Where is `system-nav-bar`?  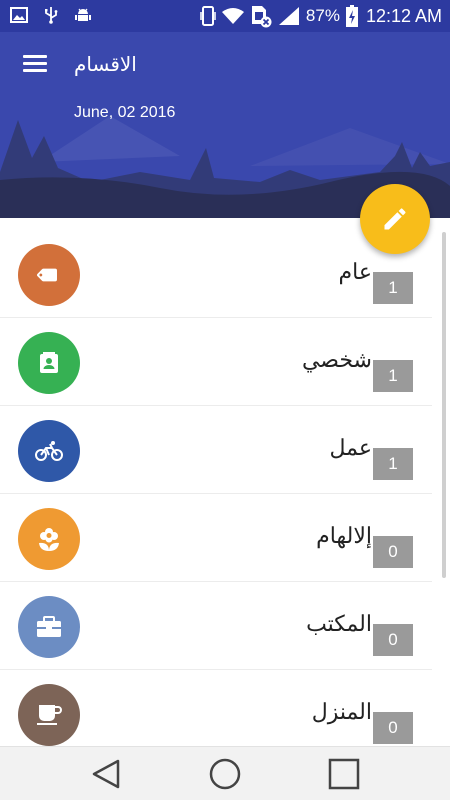 system-nav-bar is located at coordinates (225, 773).